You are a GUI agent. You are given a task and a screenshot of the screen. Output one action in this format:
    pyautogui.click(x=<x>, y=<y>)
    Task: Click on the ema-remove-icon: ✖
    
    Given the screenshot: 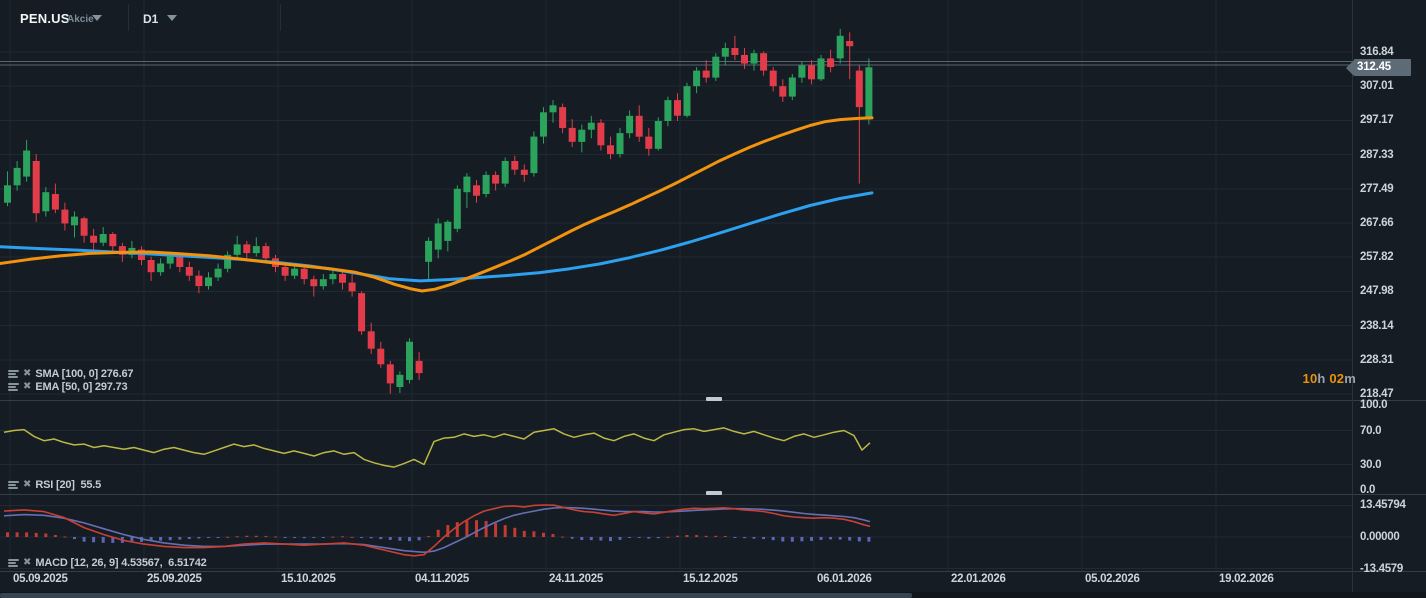 What is the action you would take?
    pyautogui.click(x=27, y=387)
    